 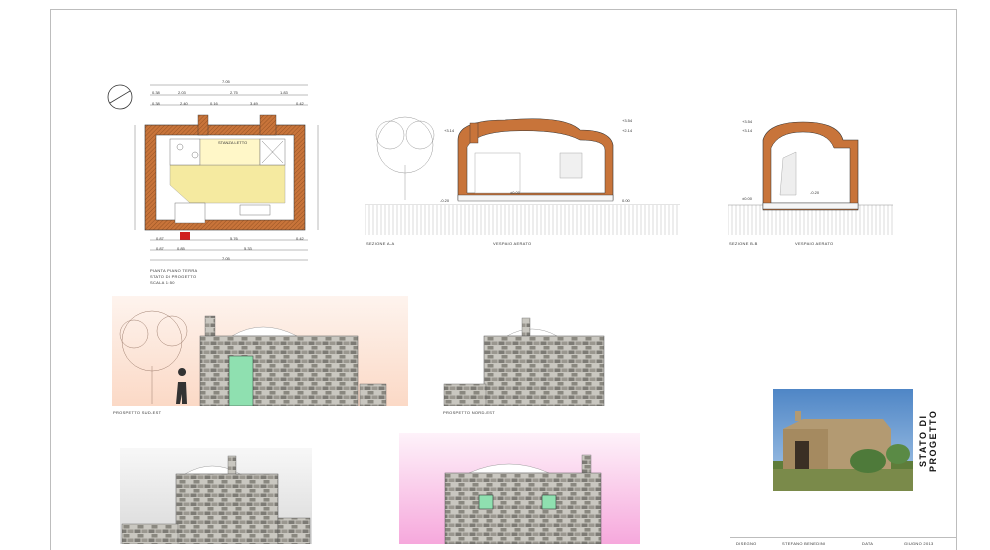 I want to click on plan-dim-top-b5: 0.42, so click(x=300, y=103).